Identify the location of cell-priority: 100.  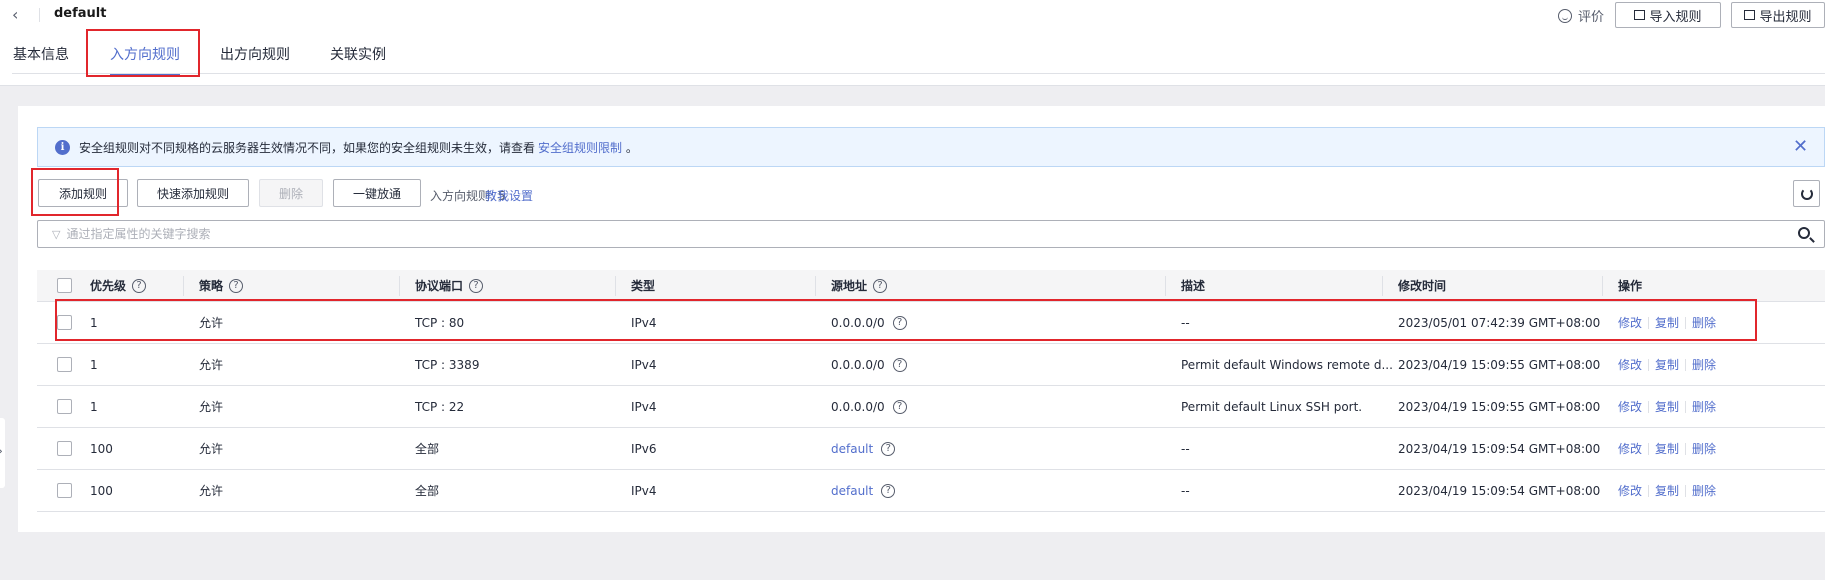
(101, 491).